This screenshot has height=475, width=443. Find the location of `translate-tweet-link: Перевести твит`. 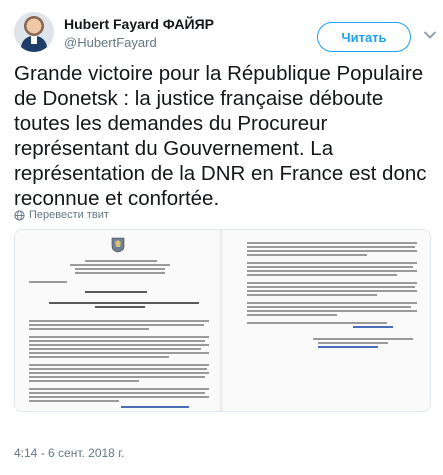

translate-tweet-link: Перевести твит is located at coordinates (61, 215).